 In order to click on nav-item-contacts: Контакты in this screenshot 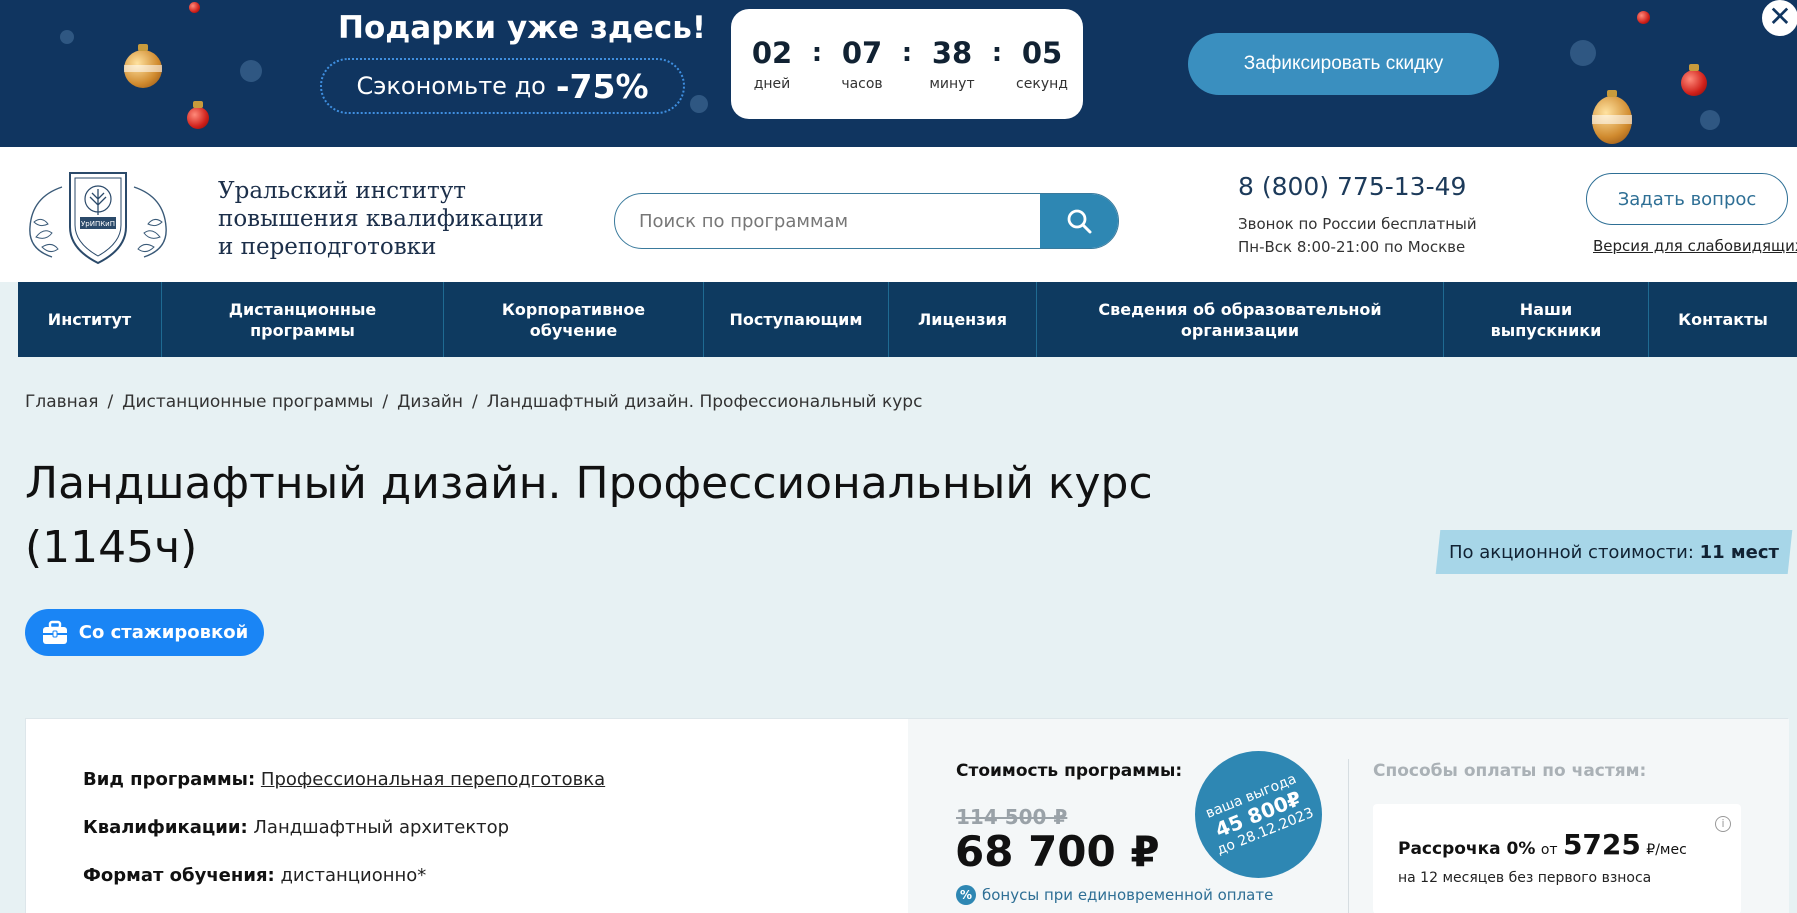, I will do `click(1723, 319)`.